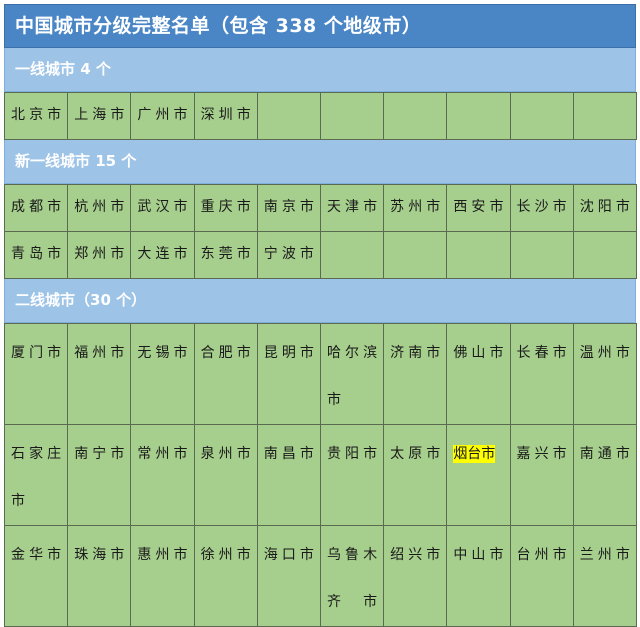 Image resolution: width=640 pixels, height=627 pixels. I want to click on city-cell: 重庆市, so click(225, 208).